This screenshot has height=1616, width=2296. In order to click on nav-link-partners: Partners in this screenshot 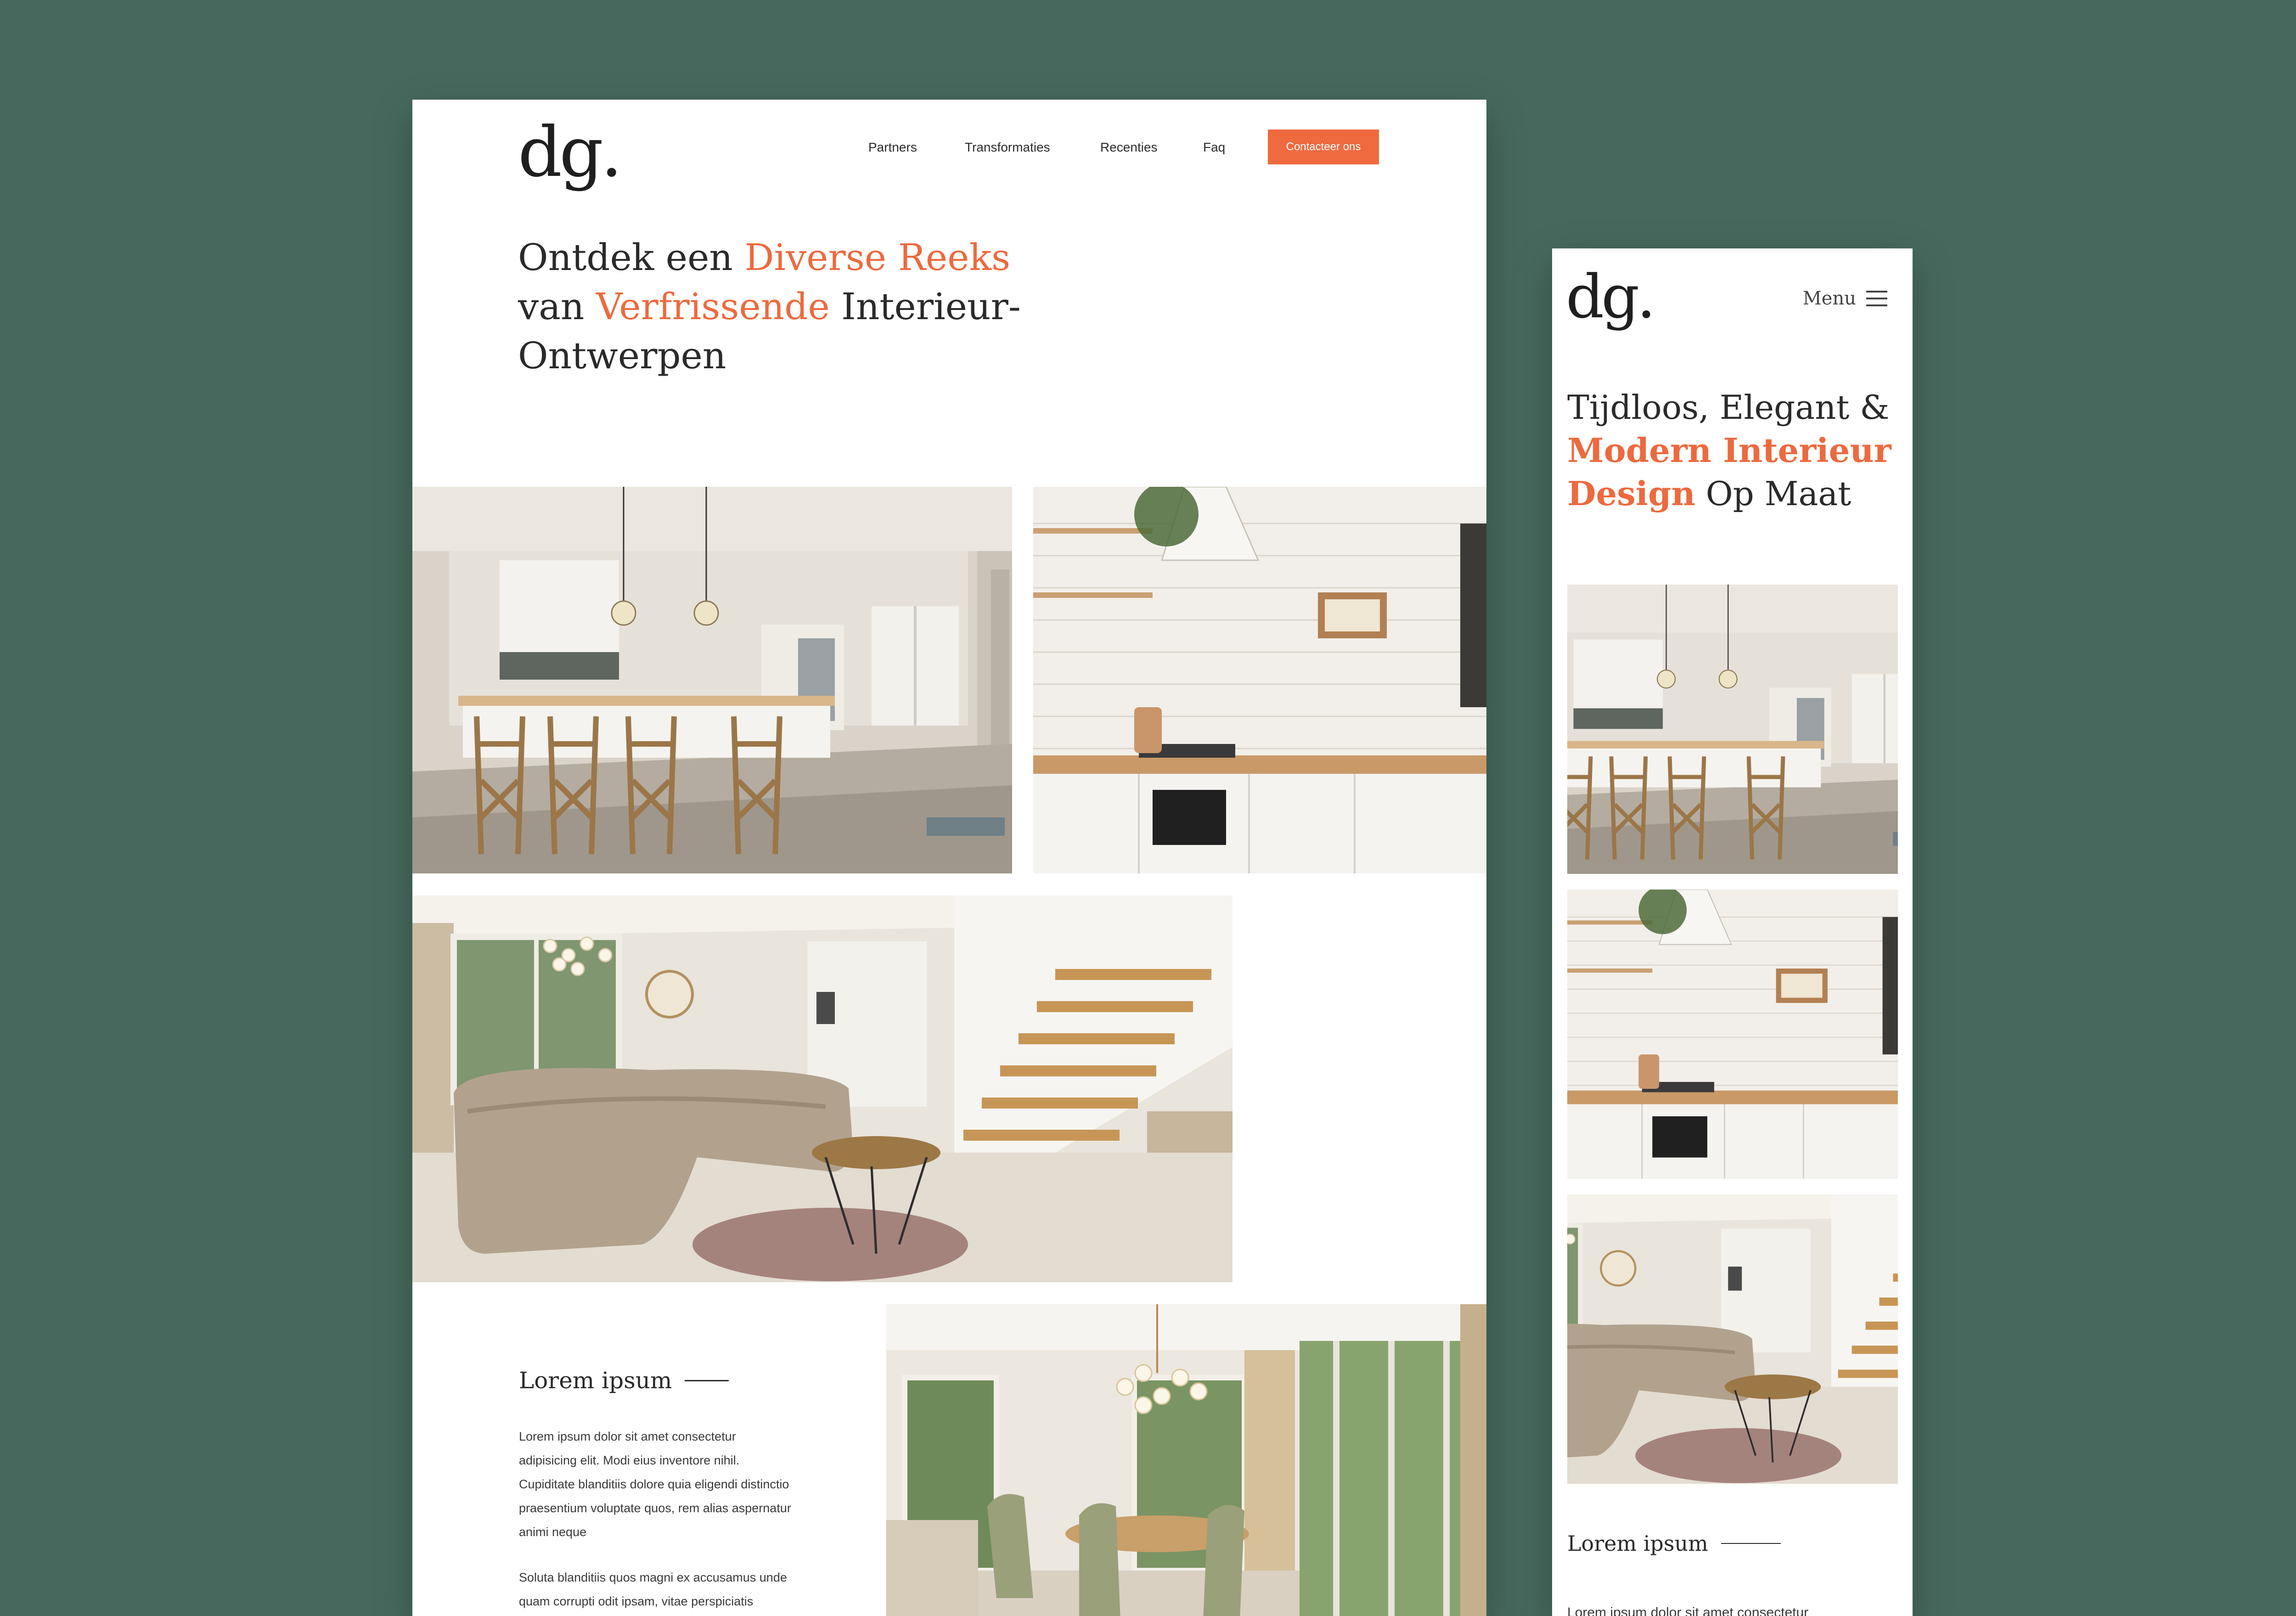, I will do `click(893, 147)`.